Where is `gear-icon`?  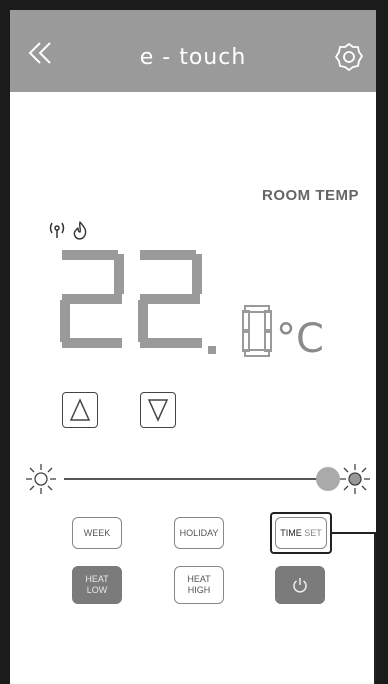
gear-icon is located at coordinates (349, 57).